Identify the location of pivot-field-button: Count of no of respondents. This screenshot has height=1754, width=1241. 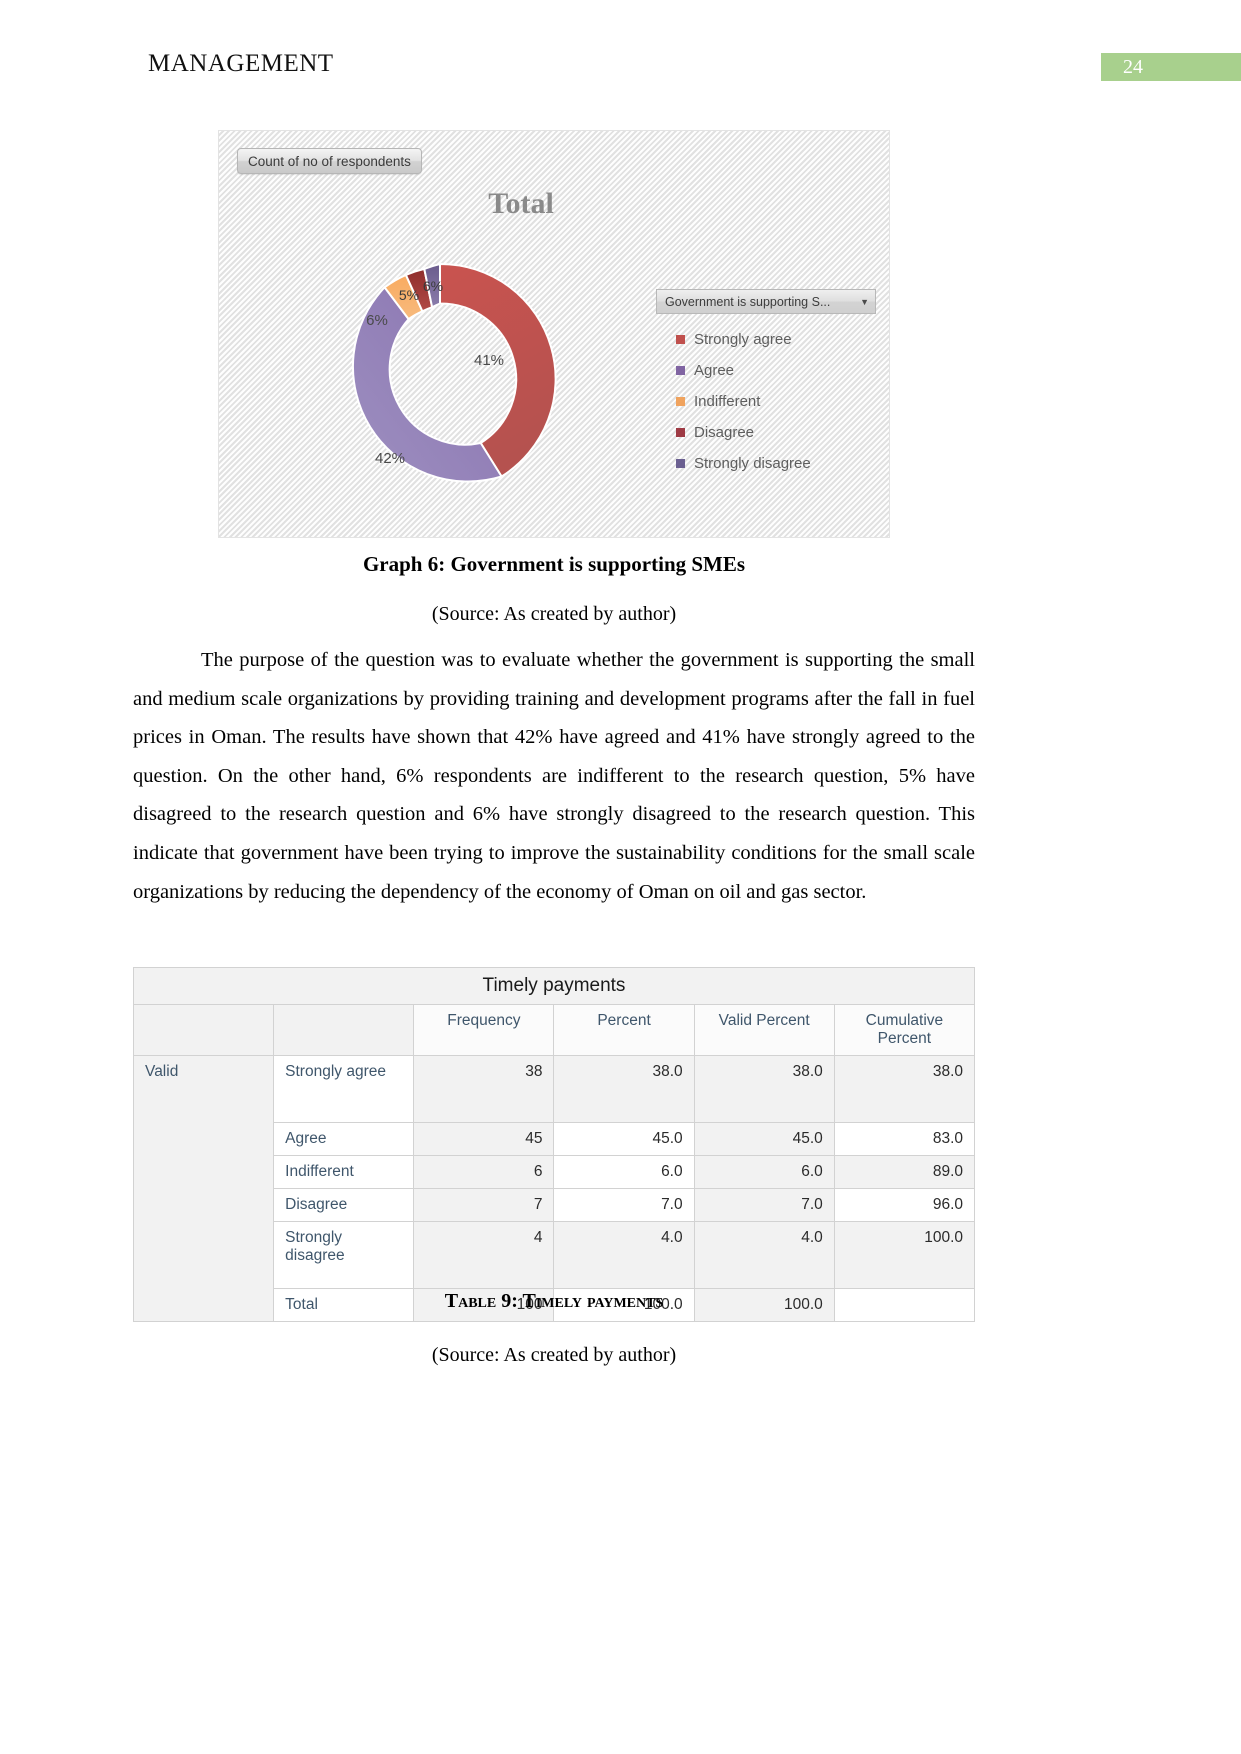
(329, 161).